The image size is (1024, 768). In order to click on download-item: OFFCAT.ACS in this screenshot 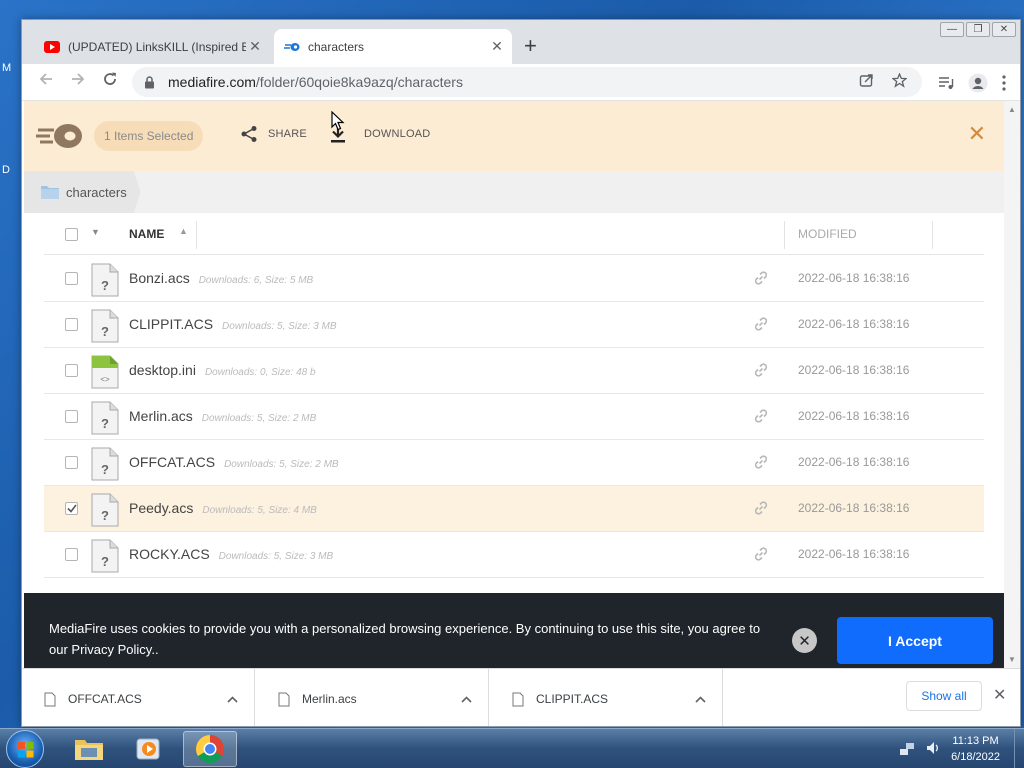, I will do `click(138, 697)`.